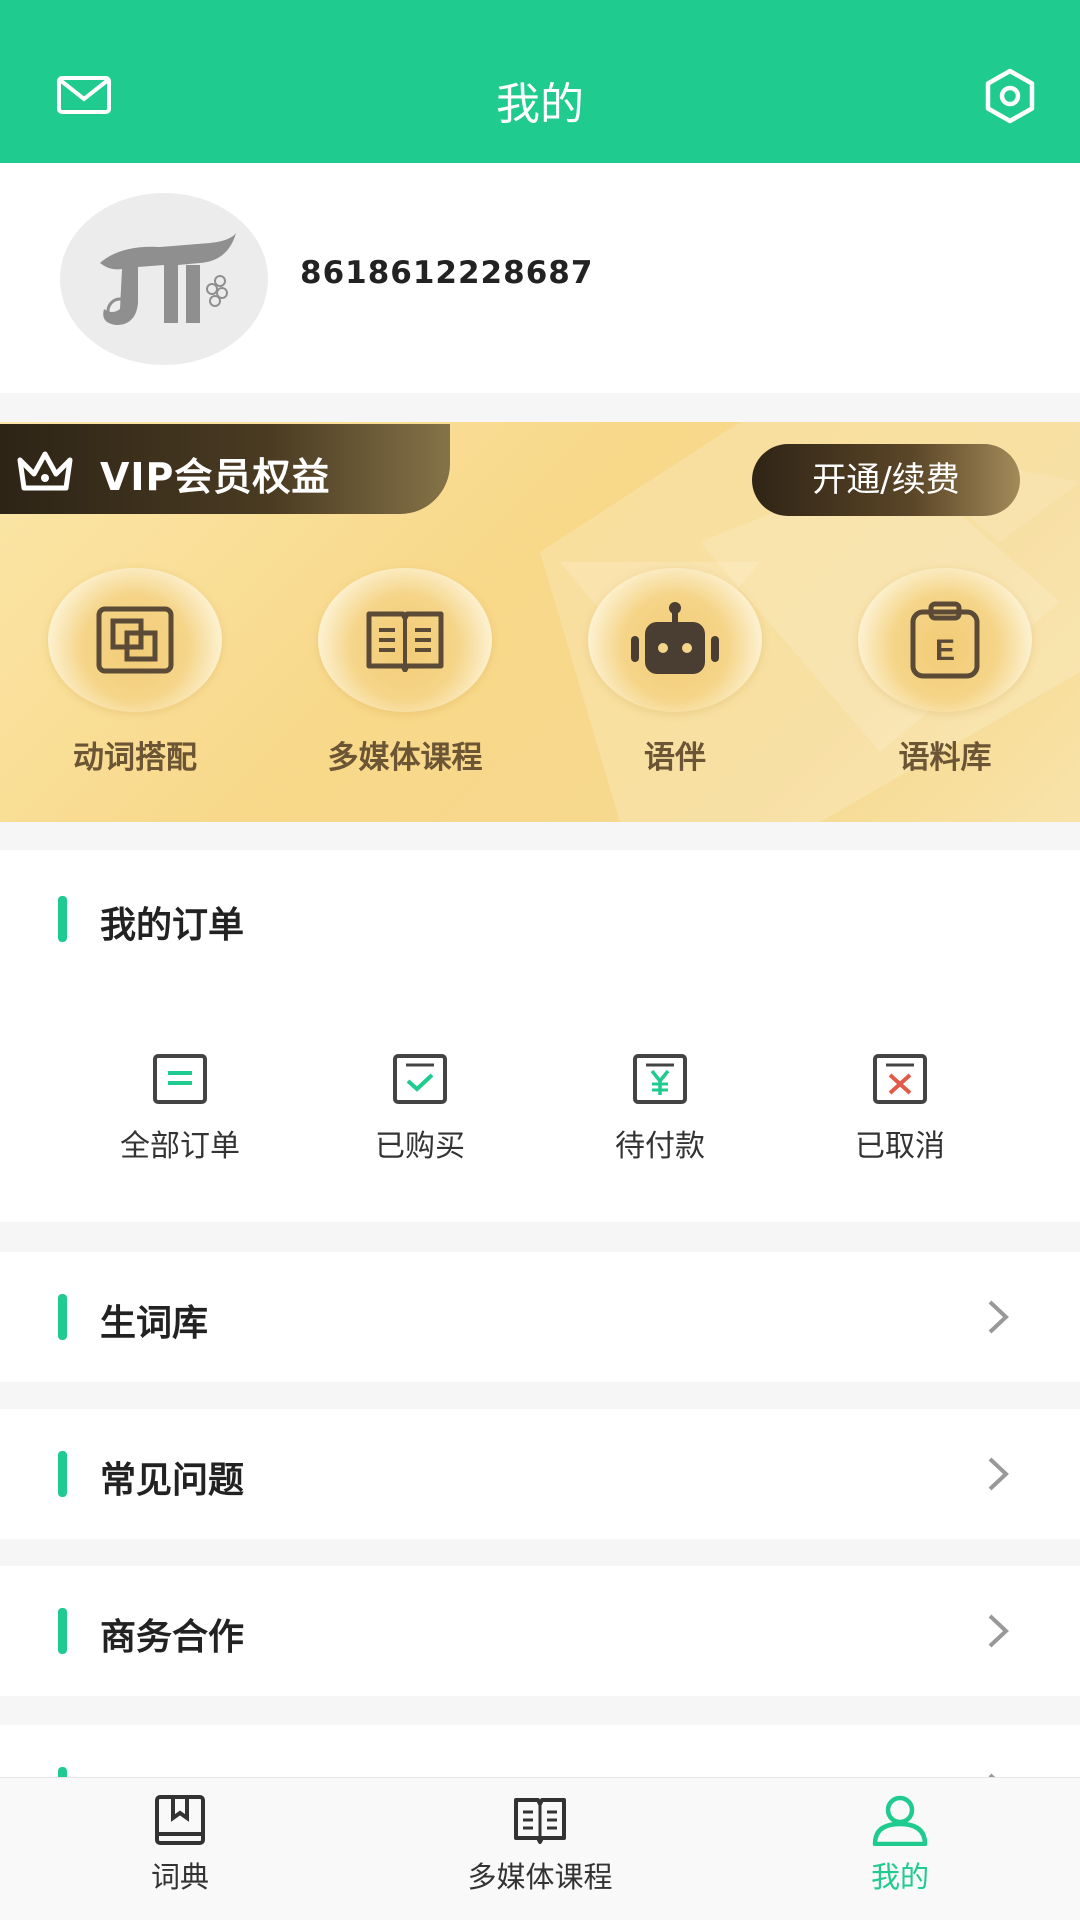 Image resolution: width=1080 pixels, height=1920 pixels. Describe the element at coordinates (135, 758) in the screenshot. I see `vip-item-label: 动词搭配` at that location.